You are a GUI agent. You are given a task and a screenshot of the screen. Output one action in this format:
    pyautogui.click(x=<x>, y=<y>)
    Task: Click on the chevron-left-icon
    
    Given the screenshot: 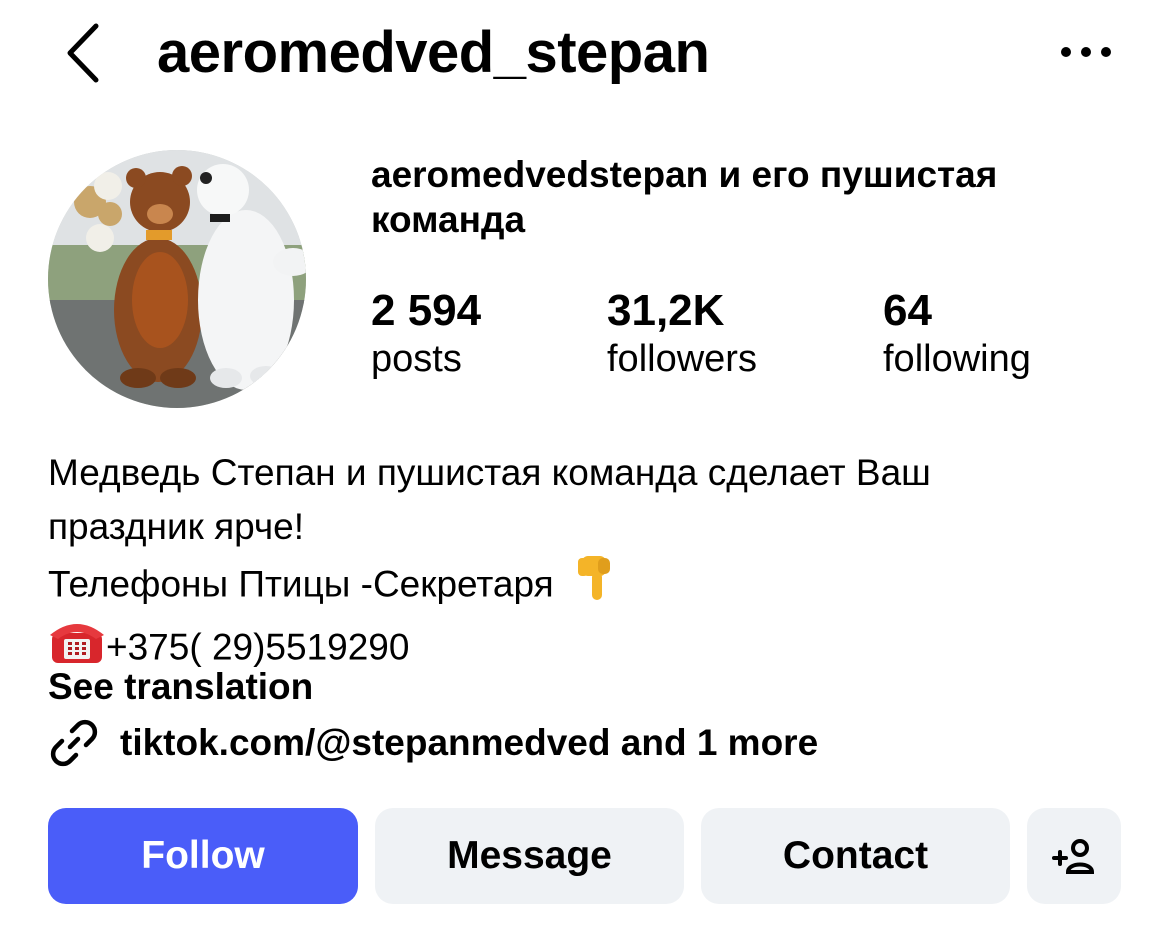 What is the action you would take?
    pyautogui.click(x=83, y=53)
    